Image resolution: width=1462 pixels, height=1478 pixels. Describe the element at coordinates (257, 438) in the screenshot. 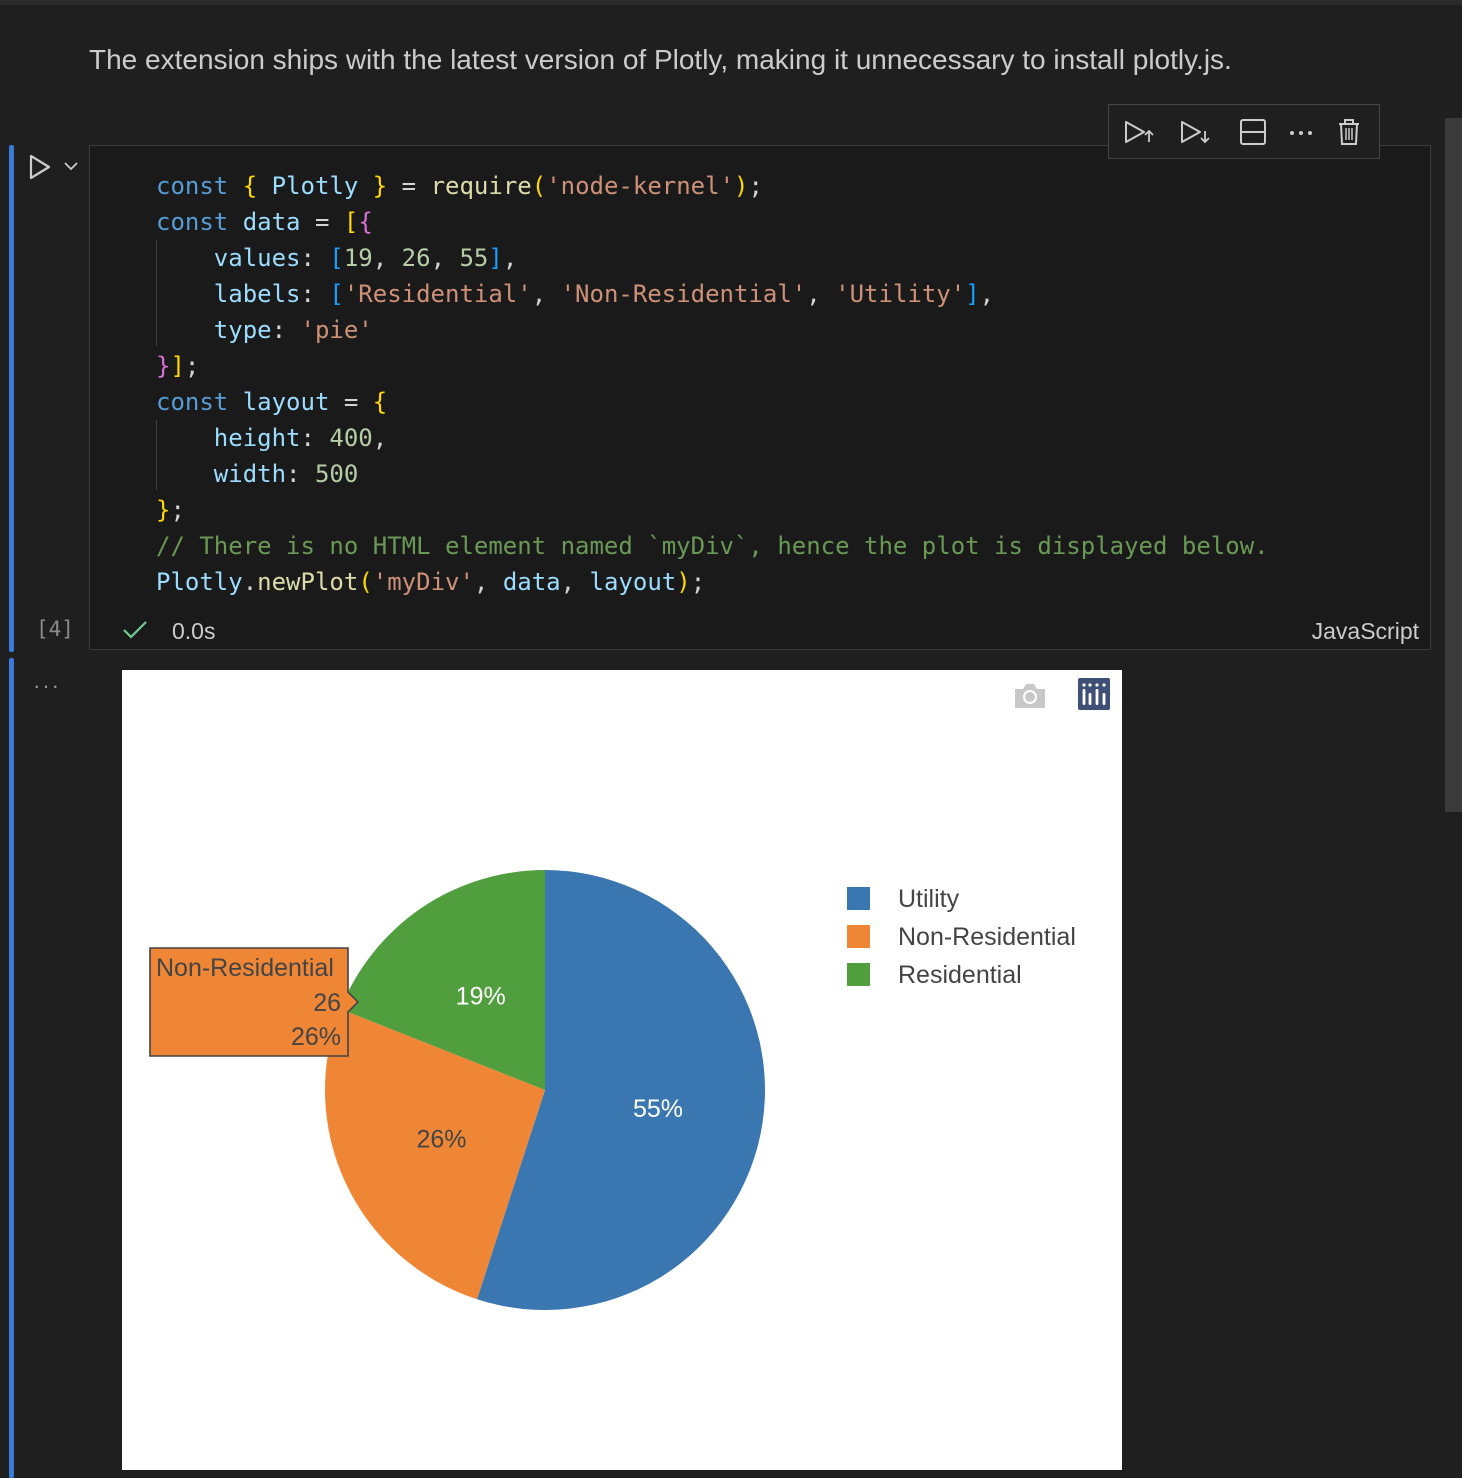

I see `code-token: height` at that location.